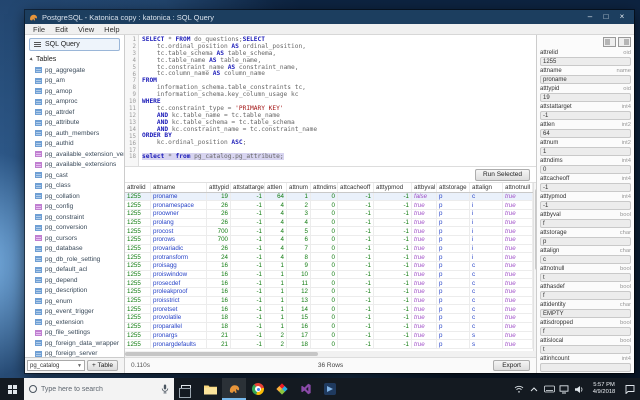  I want to click on maximize-button: □, so click(606, 17).